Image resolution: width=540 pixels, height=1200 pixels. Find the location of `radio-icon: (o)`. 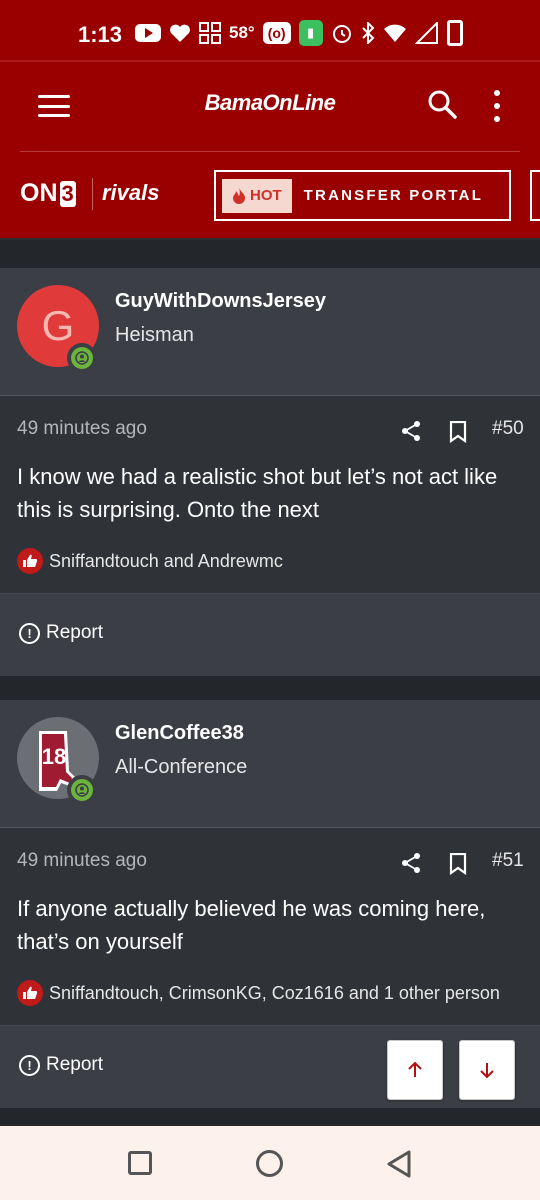

radio-icon: (o) is located at coordinates (276, 33).